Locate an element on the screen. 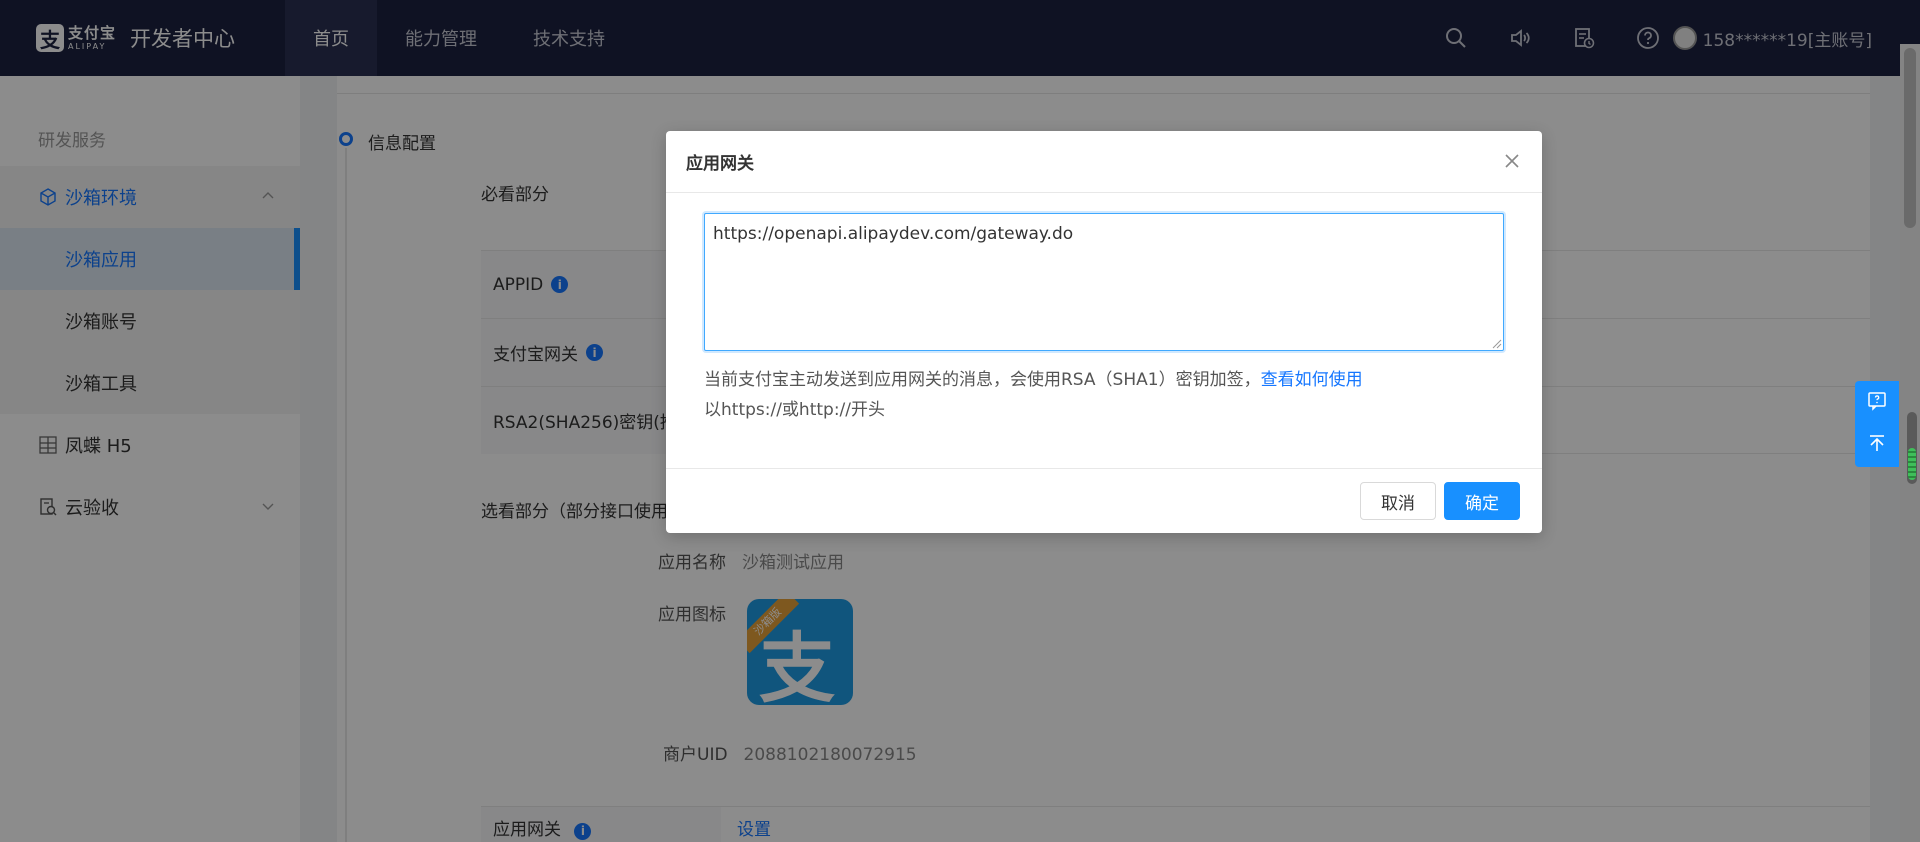 This screenshot has height=842, width=1920. gateway-url-input is located at coordinates (1104, 282).